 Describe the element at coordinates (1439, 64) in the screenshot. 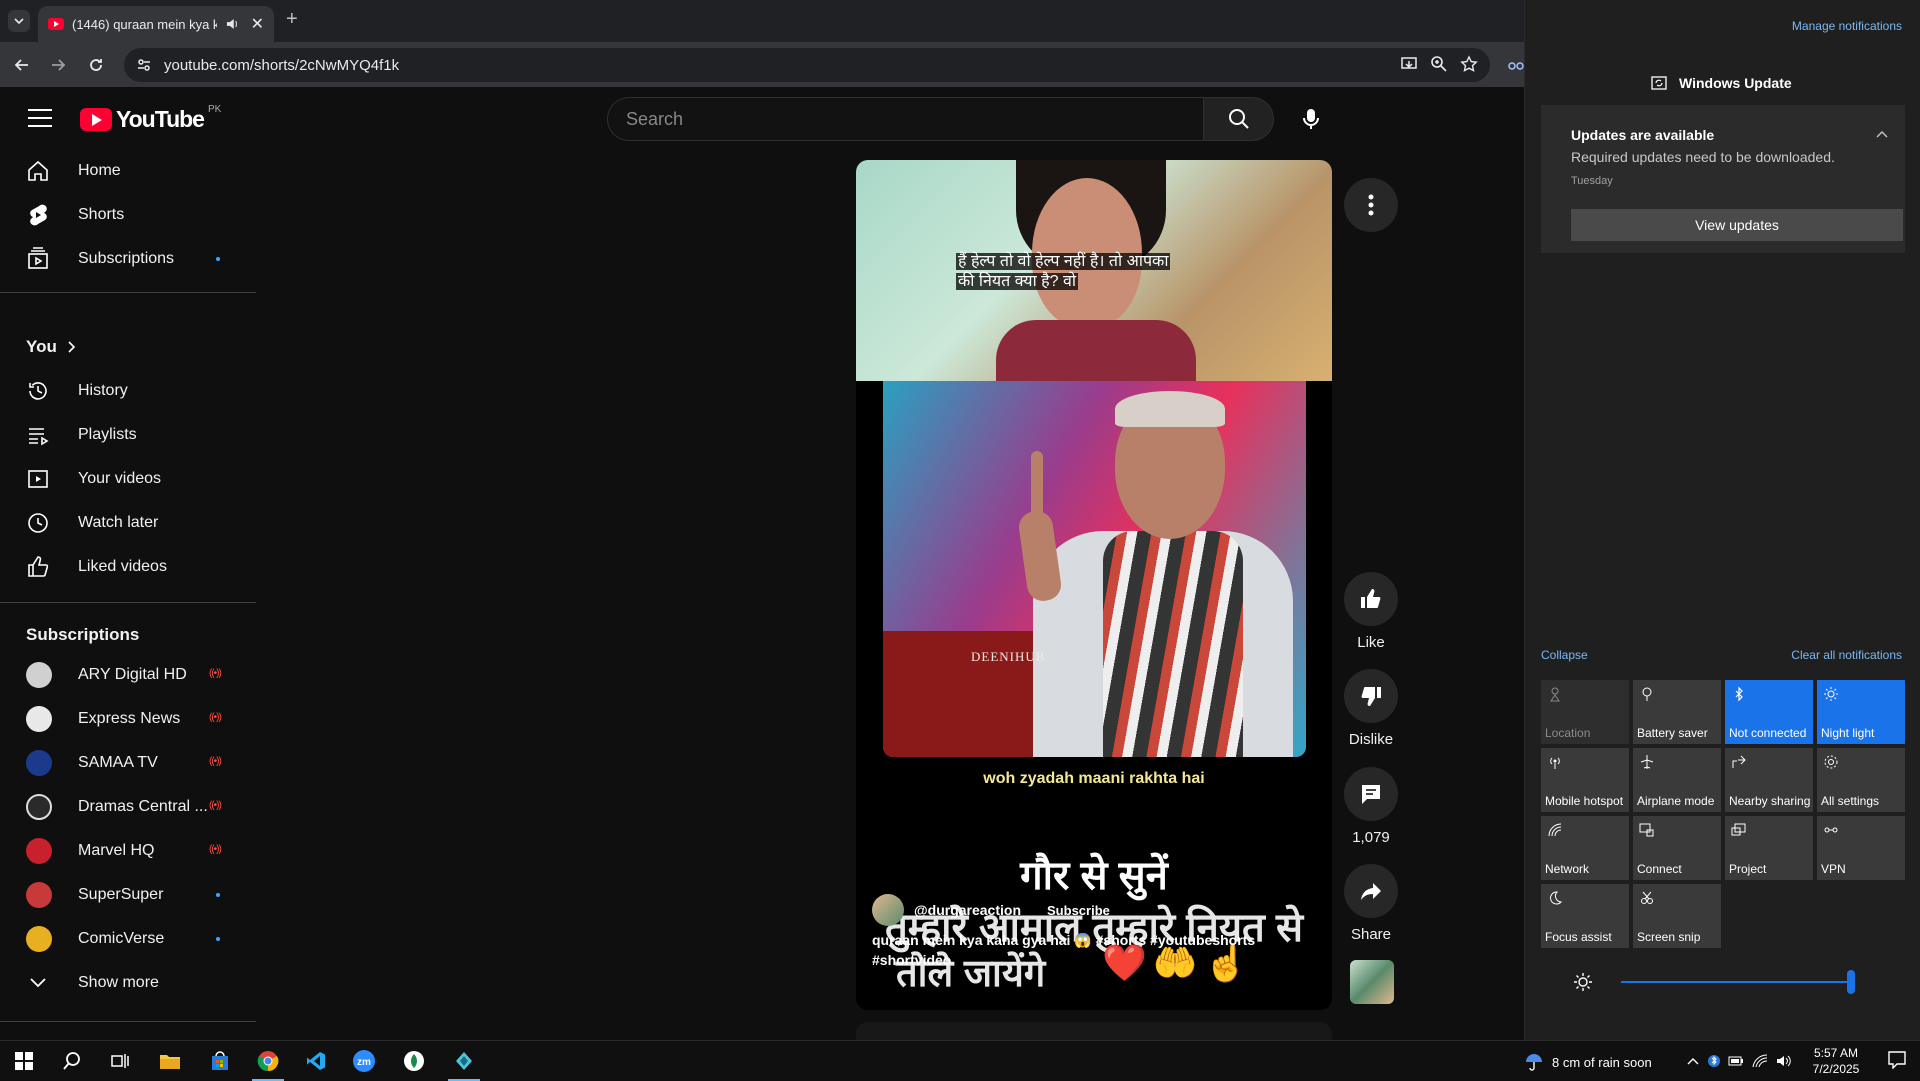

I see `zoom-icon` at that location.